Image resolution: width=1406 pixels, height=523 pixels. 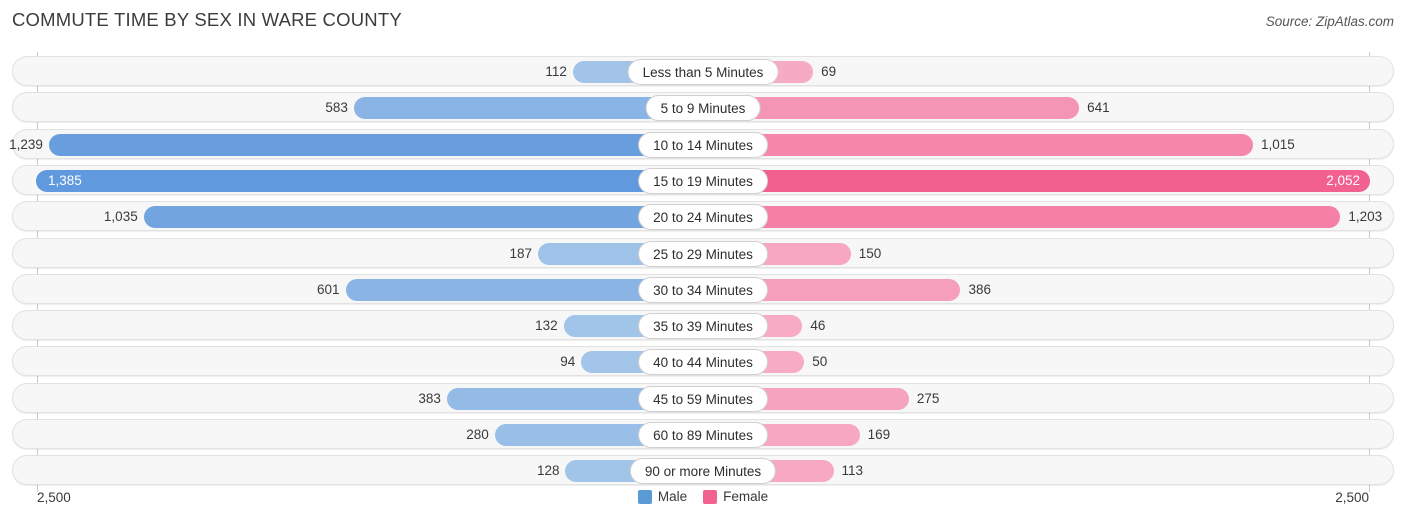 I want to click on bar-track: 94 50 40 to 44 Minutes, so click(x=703, y=361).